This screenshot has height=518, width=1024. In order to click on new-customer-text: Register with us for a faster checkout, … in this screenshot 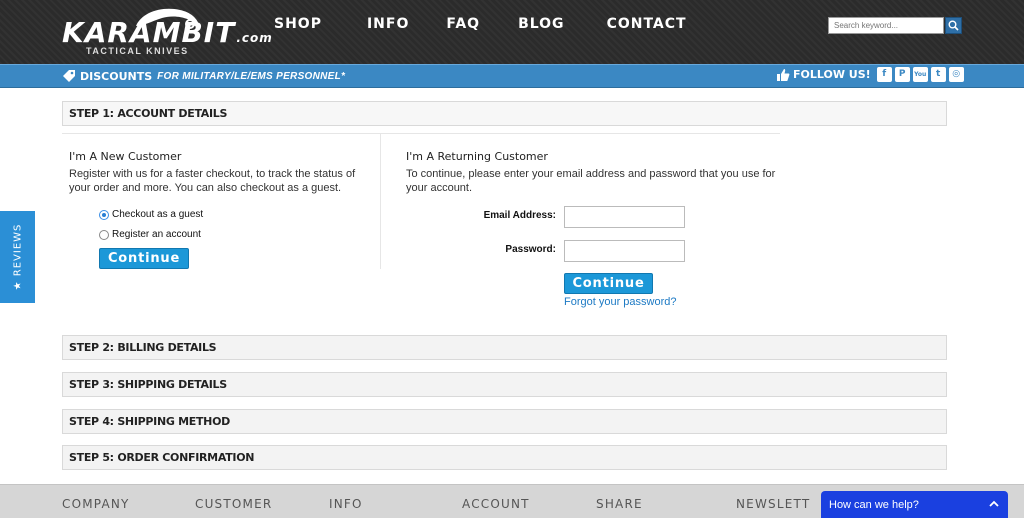, I will do `click(212, 181)`.